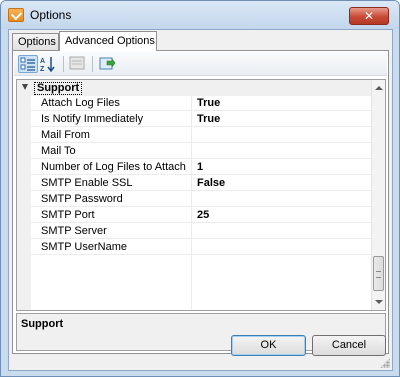 The image size is (400, 377). I want to click on property-value: 25, so click(203, 215).